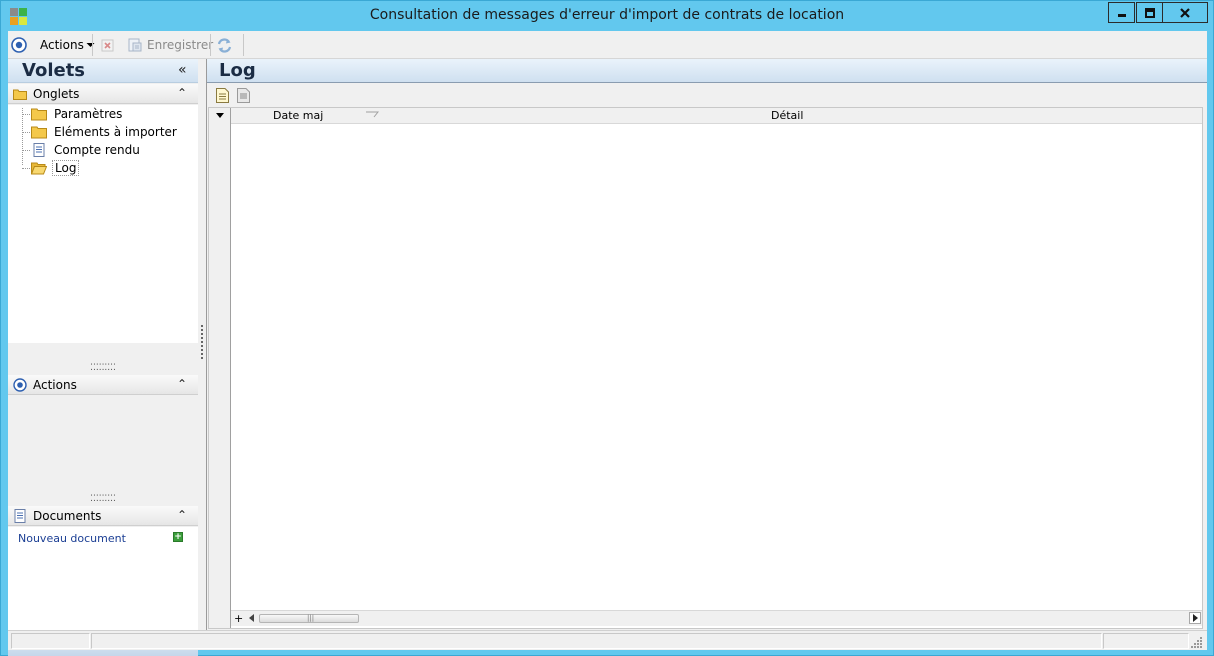 This screenshot has height=656, width=1214. I want to click on main-toolbar: Actions Enregistrer, so click(607, 45).